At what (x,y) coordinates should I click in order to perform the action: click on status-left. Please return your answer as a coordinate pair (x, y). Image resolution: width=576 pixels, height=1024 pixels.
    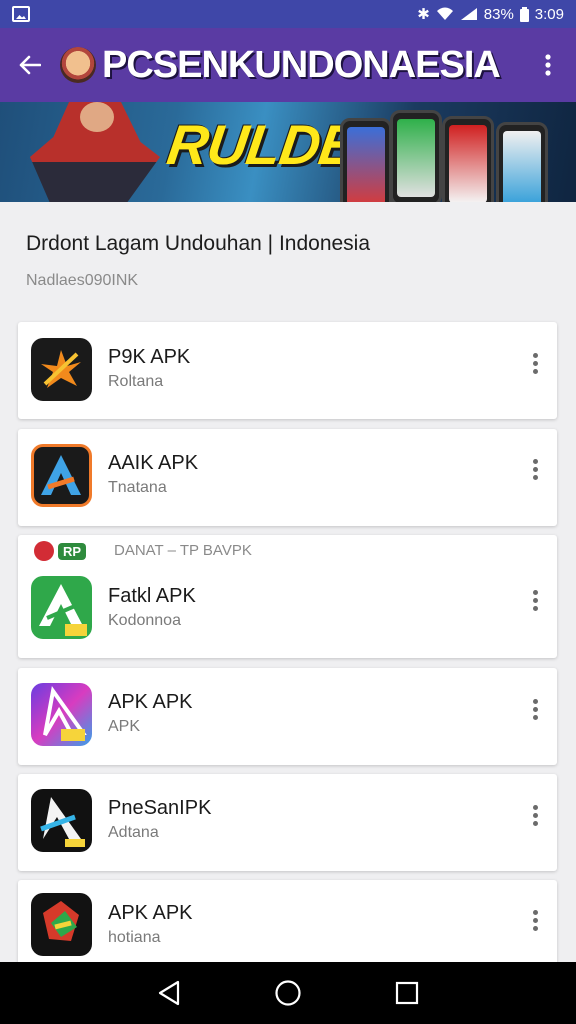
    Looking at the image, I should click on (21, 14).